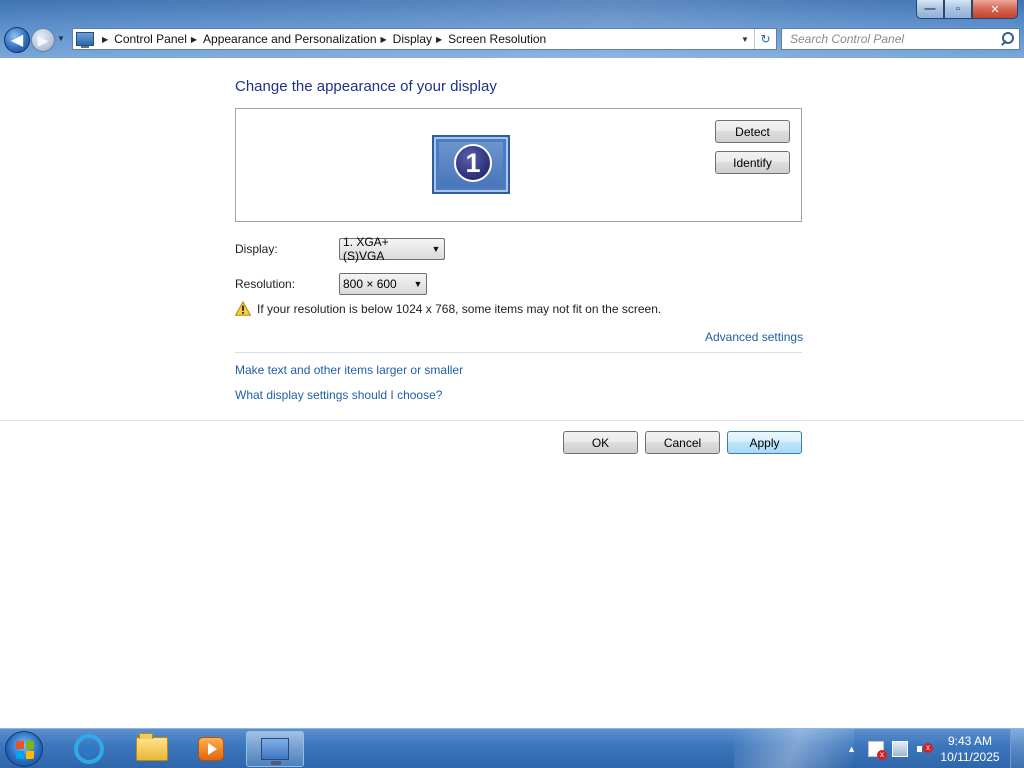 This screenshot has height=768, width=1024. I want to click on internet-explorer-icon: e, so click(89, 749).